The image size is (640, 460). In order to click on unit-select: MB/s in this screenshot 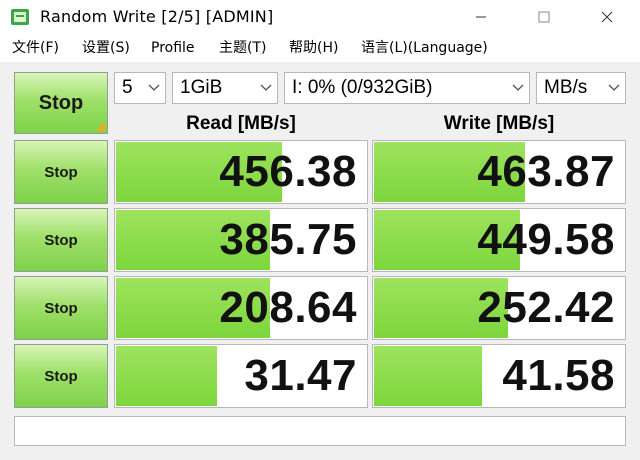, I will do `click(581, 88)`.